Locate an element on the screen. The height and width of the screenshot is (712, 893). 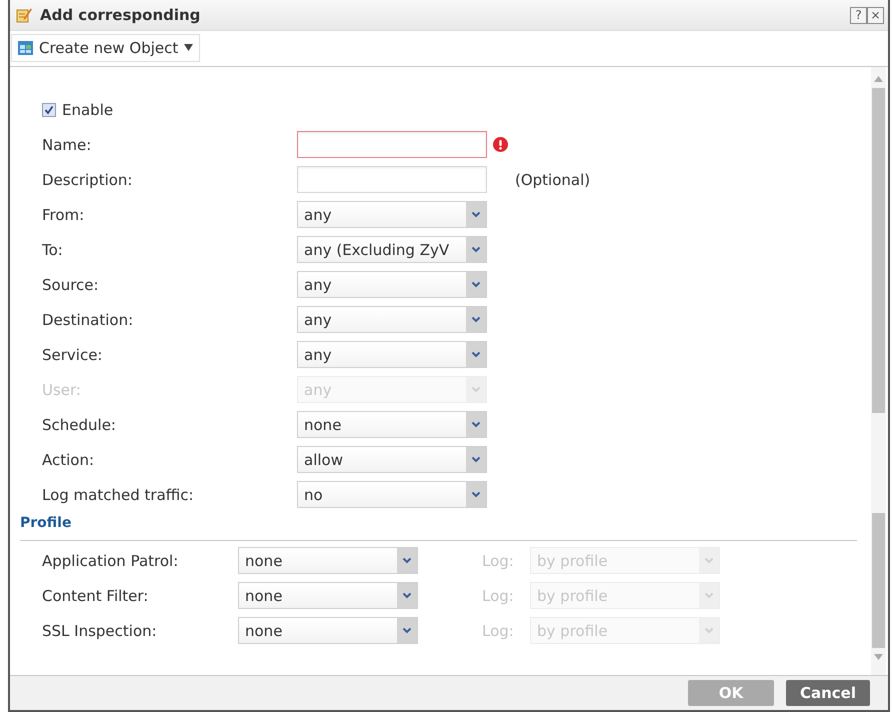
field-label: Service: is located at coordinates (73, 355).